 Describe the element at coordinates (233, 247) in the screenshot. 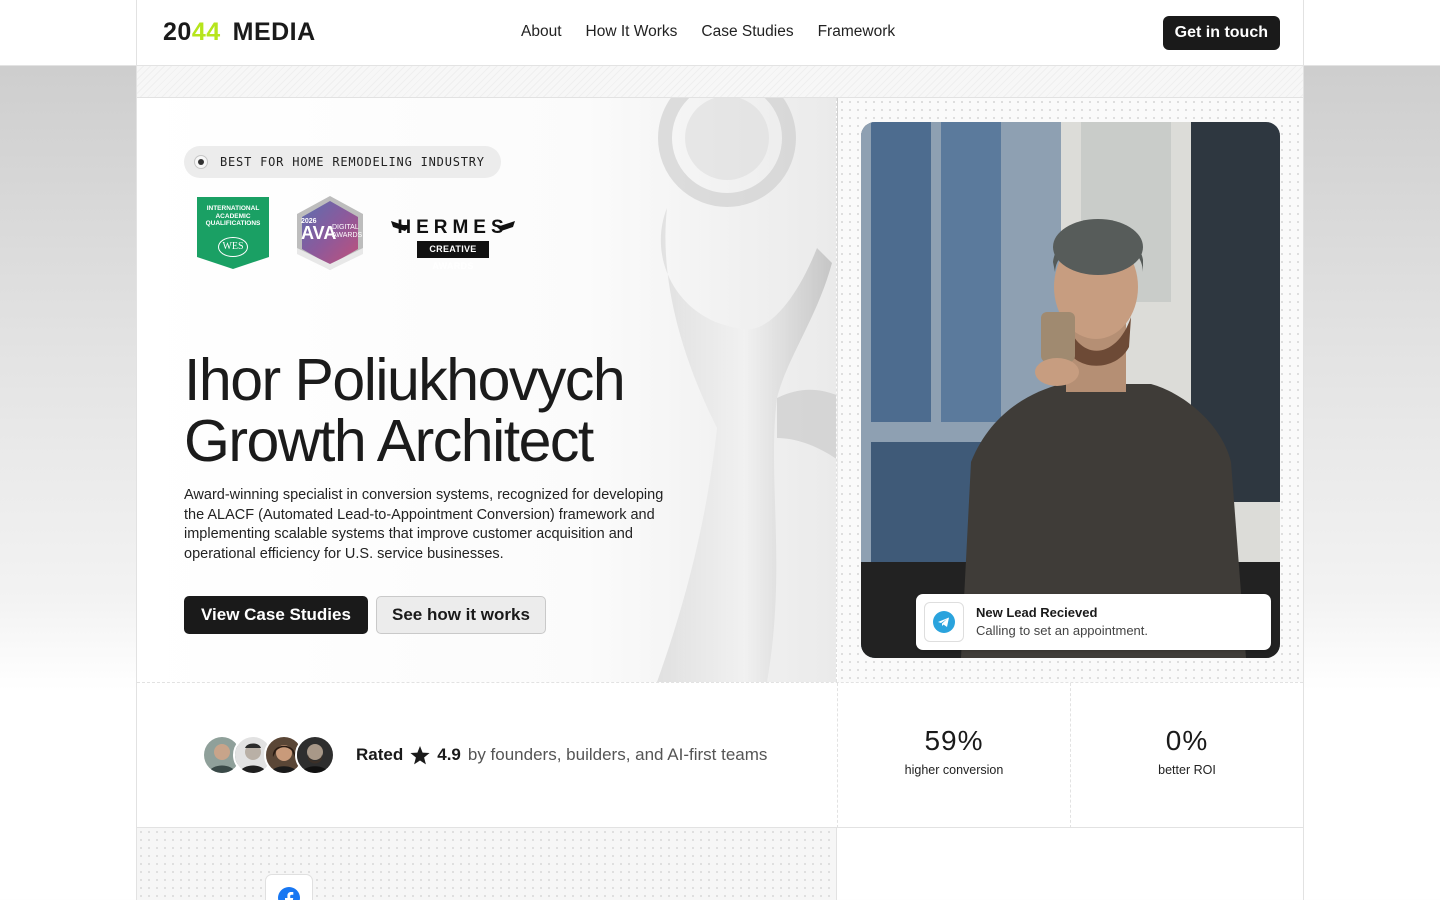

I see `wes-badge-mark: WES` at that location.